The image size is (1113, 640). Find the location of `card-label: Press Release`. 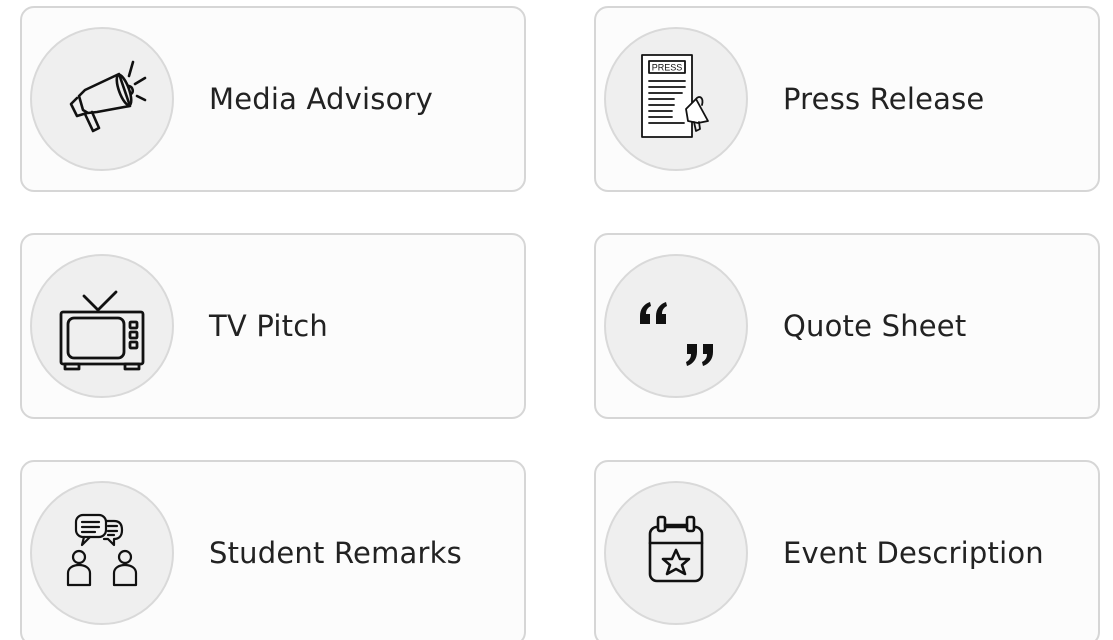

card-label: Press Release is located at coordinates (884, 99).